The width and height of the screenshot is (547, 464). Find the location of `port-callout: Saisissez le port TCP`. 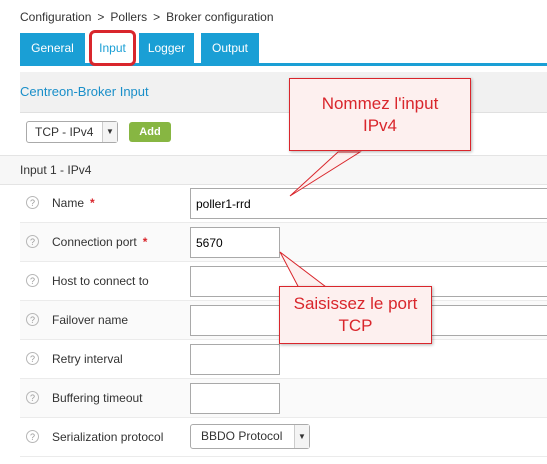

port-callout: Saisissez le port TCP is located at coordinates (355, 315).